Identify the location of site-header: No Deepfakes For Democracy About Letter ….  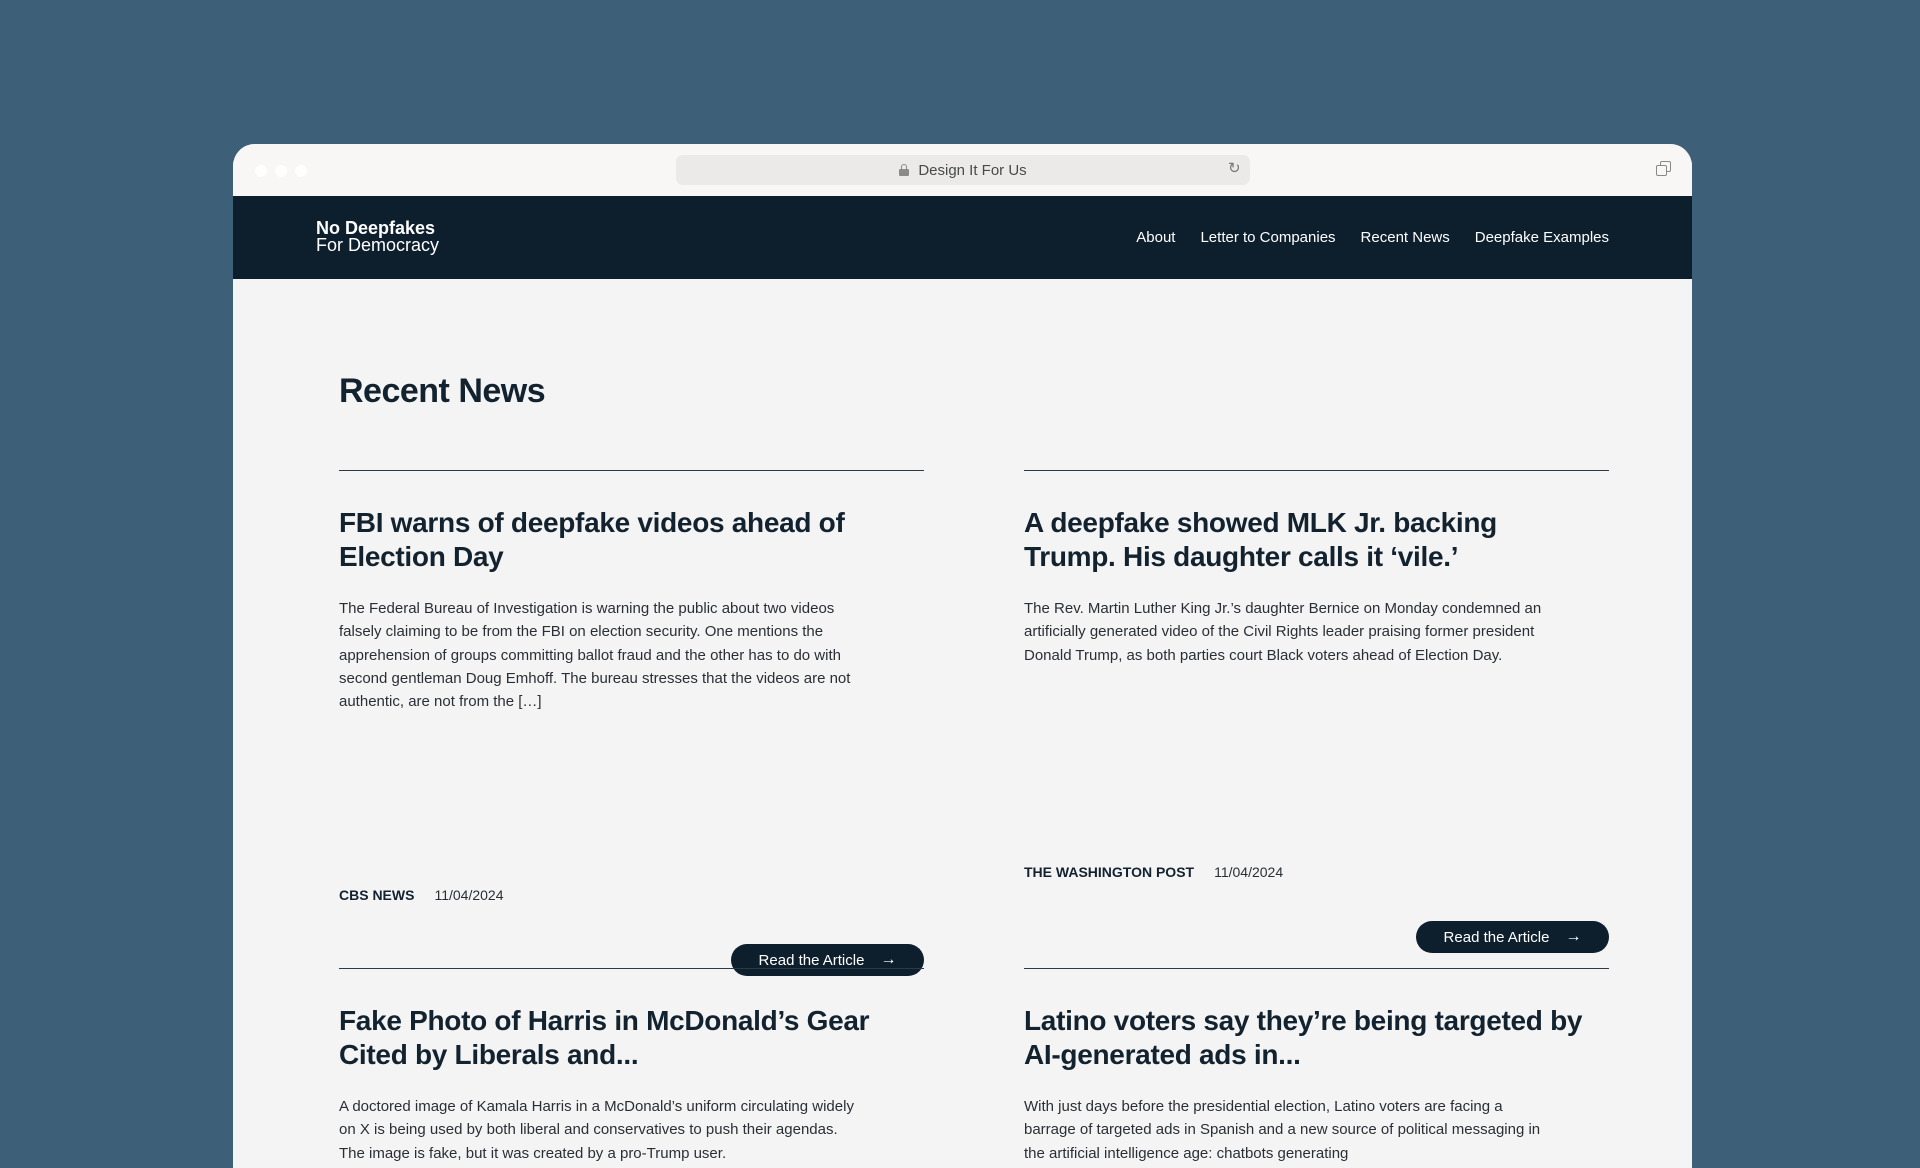
(962, 237).